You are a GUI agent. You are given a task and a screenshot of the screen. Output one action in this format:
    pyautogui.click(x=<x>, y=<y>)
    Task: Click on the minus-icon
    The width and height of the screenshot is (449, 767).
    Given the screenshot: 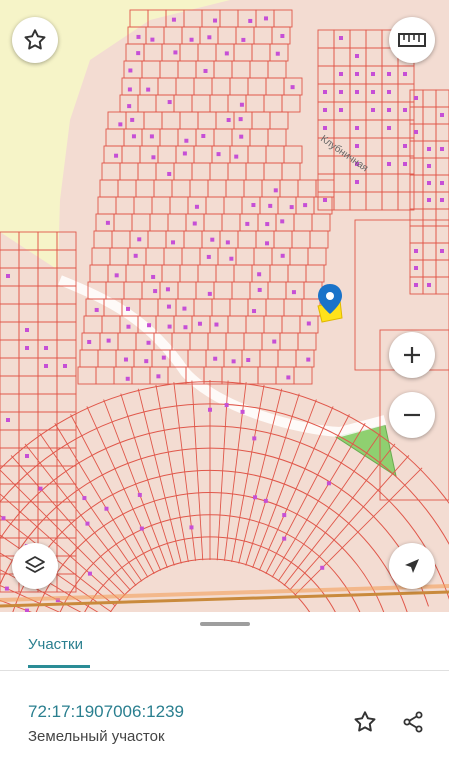 What is the action you would take?
    pyautogui.click(x=412, y=415)
    